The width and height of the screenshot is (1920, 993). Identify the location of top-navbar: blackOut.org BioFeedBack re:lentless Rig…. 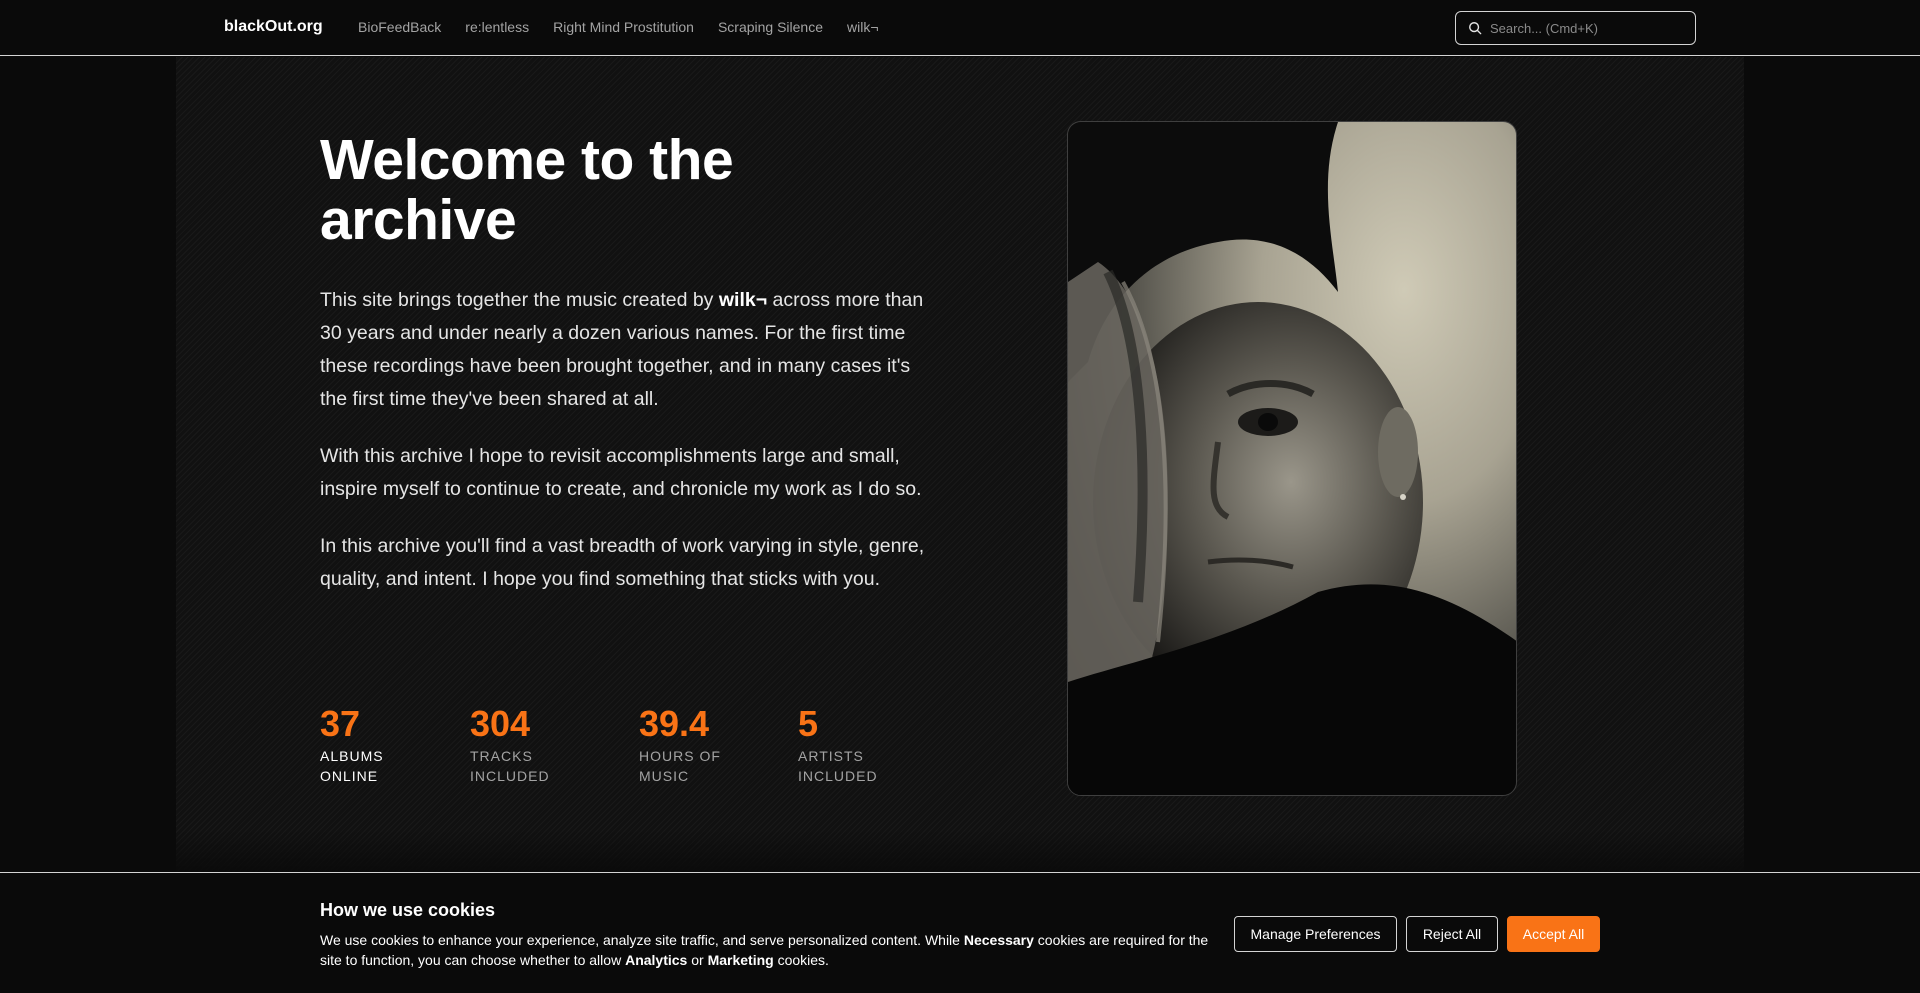
(960, 28).